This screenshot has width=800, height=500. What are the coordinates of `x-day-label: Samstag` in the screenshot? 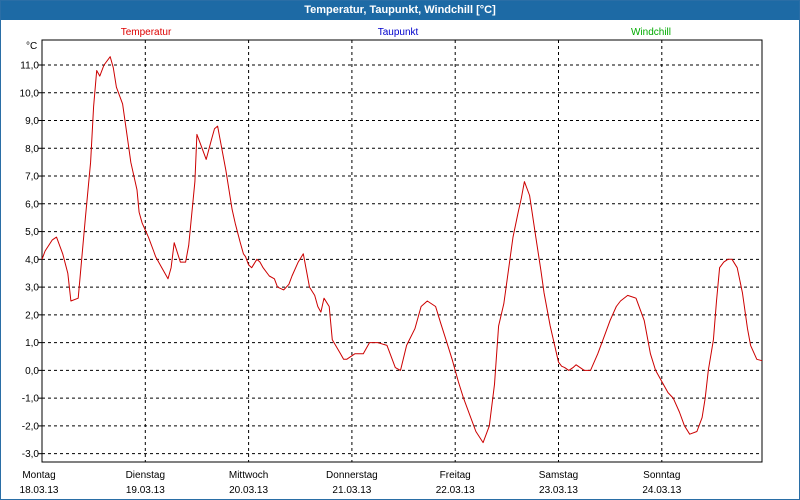 It's located at (558, 475).